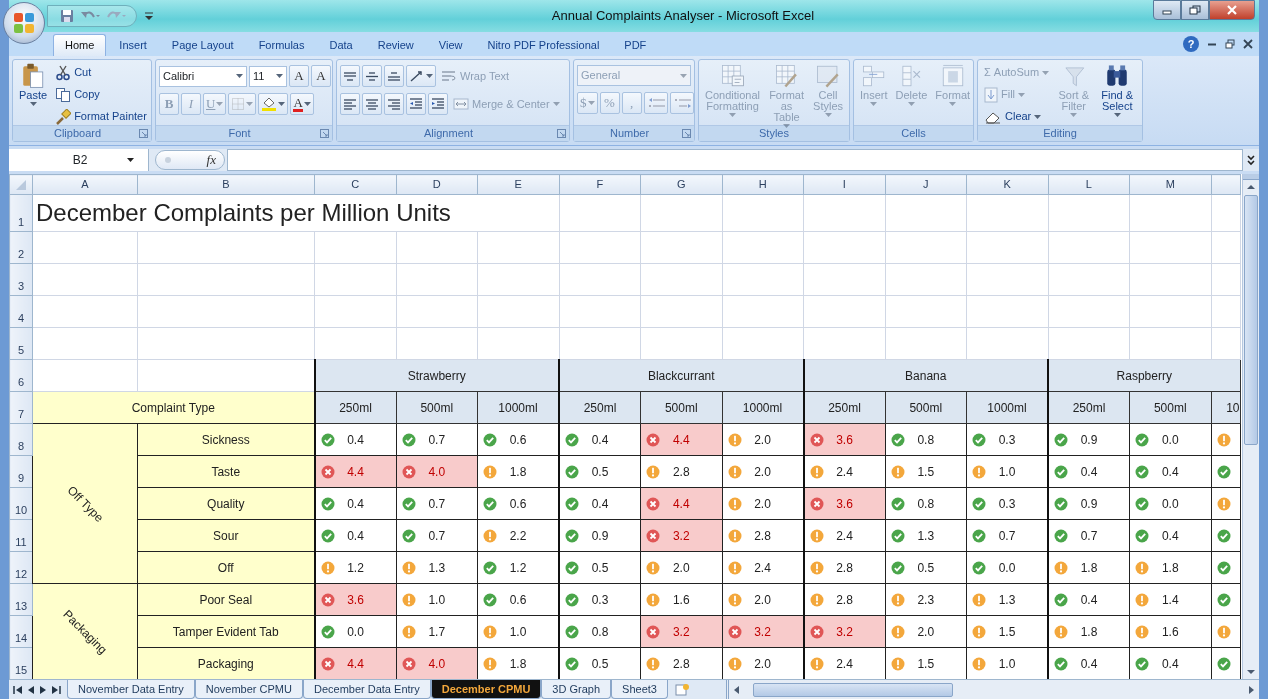 This screenshot has width=1268, height=699. I want to click on restore-icon, so click(1230, 44).